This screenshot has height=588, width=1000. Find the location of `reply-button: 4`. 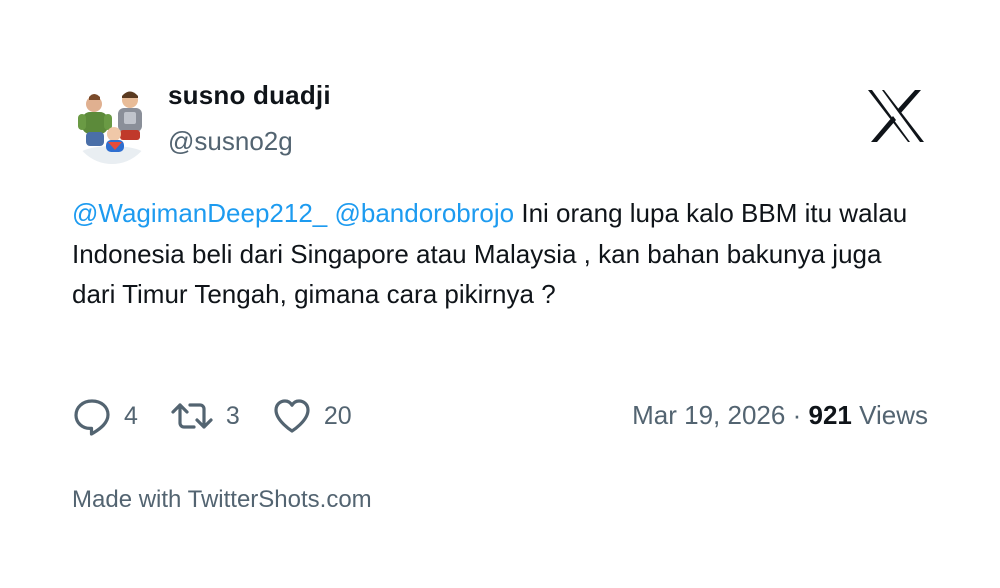

reply-button: 4 is located at coordinates (105, 416).